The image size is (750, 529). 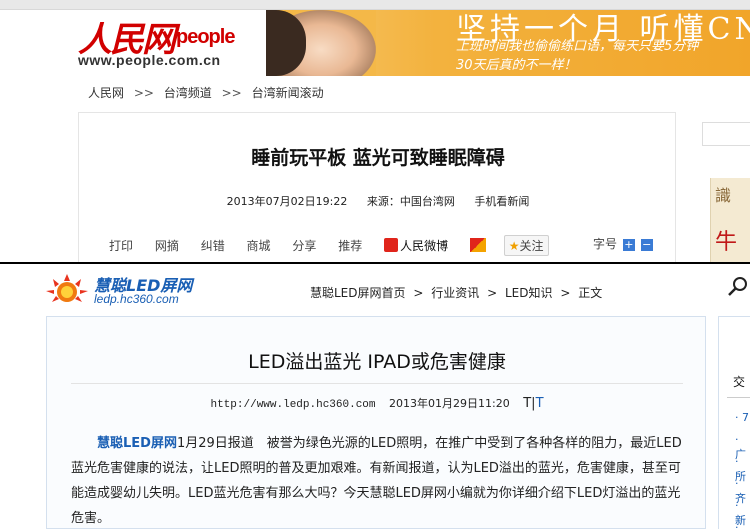 What do you see at coordinates (378, 158) in the screenshot?
I see `article-title: 睡前玩平板 蓝光可致睡眠障碍` at bounding box center [378, 158].